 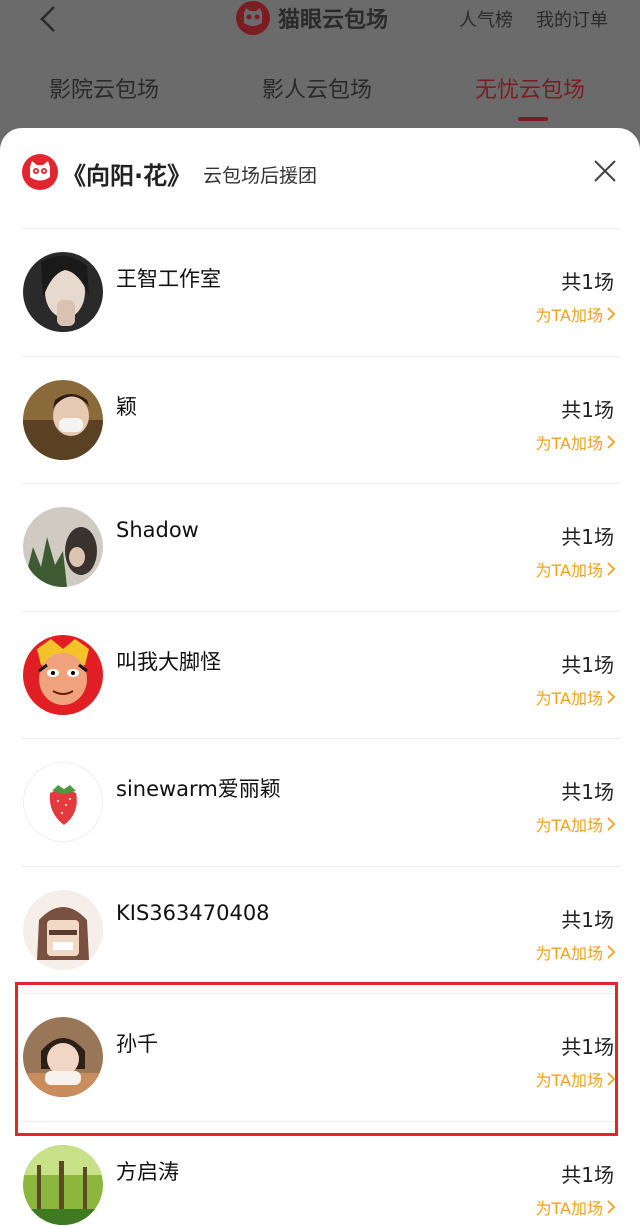 What do you see at coordinates (198, 789) in the screenshot?
I see `supporter-name: sinewarm爱丽颖` at bounding box center [198, 789].